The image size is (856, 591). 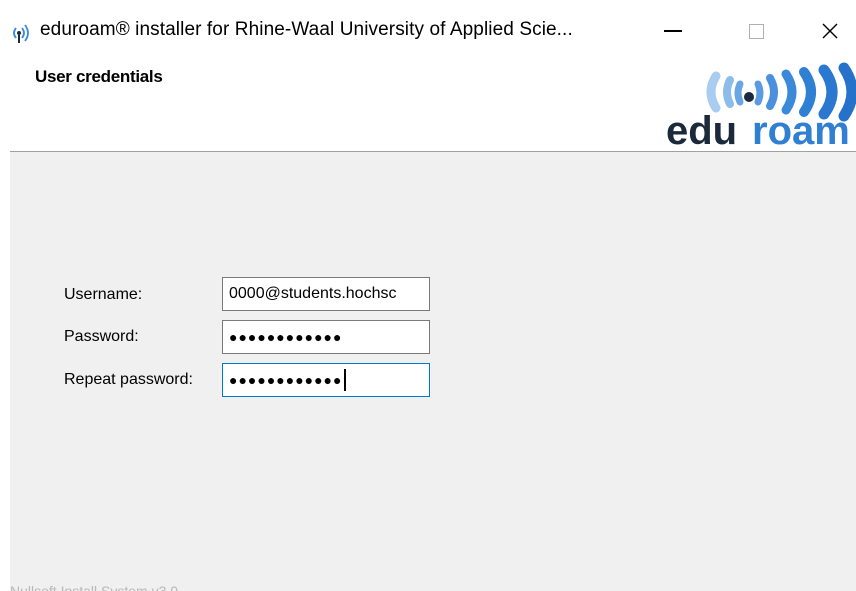 What do you see at coordinates (94, 587) in the screenshot?
I see `installer-footer: Nullsoft Install System v3.0` at bounding box center [94, 587].